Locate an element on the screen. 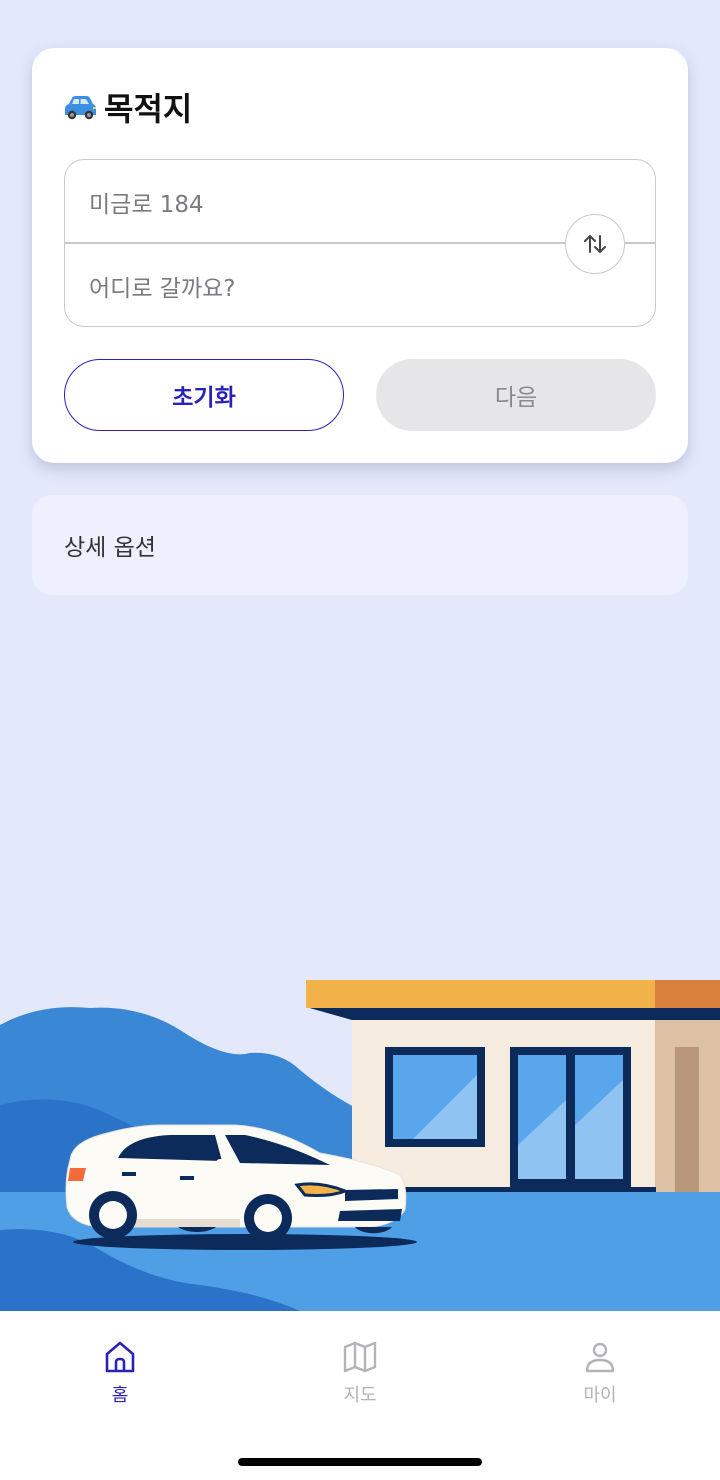  nav-label-my: 마이 is located at coordinates (600, 1395).